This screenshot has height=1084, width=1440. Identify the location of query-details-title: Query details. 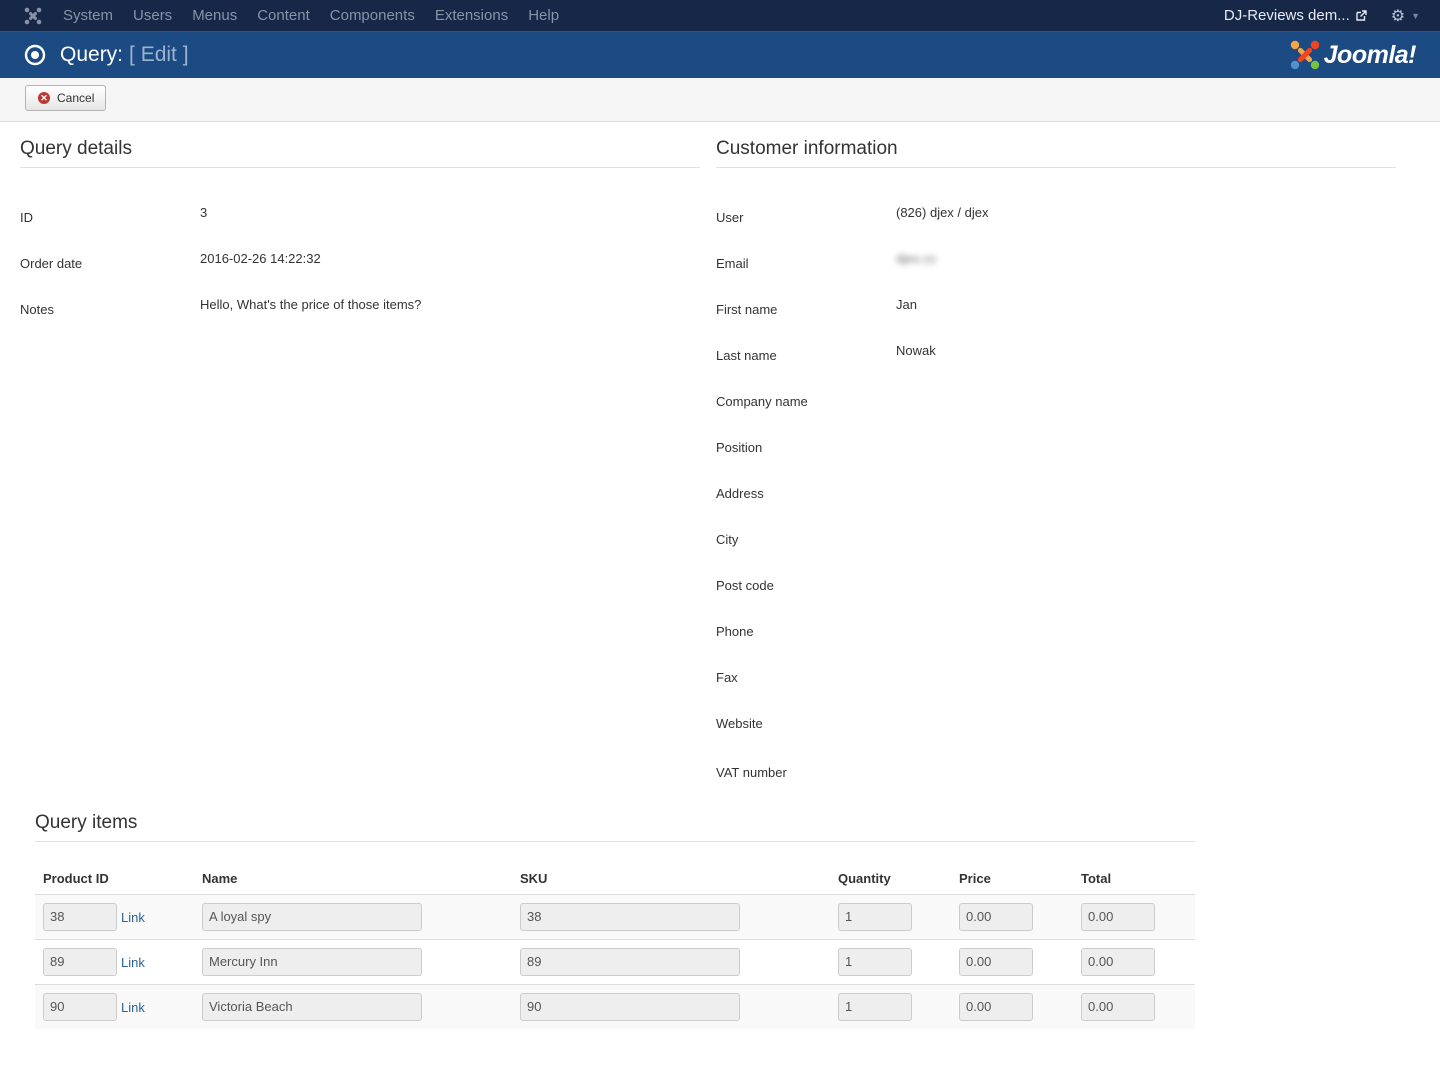
(76, 148).